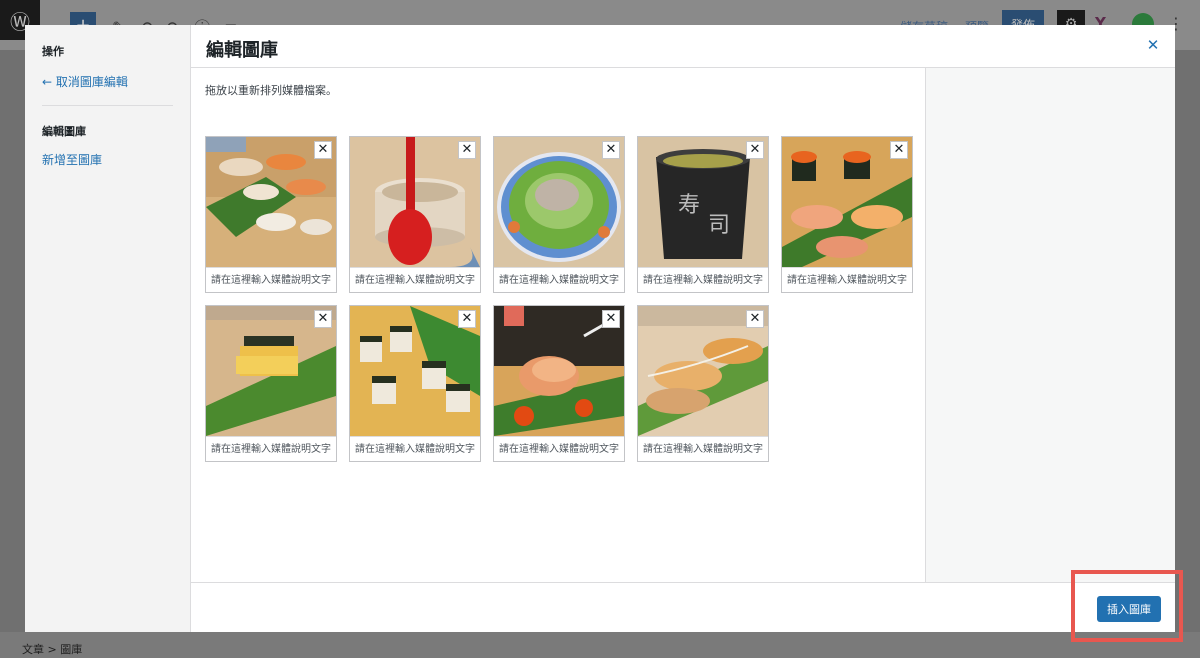 This screenshot has width=1200, height=658. I want to click on actions-heading: 操作, so click(53, 51).